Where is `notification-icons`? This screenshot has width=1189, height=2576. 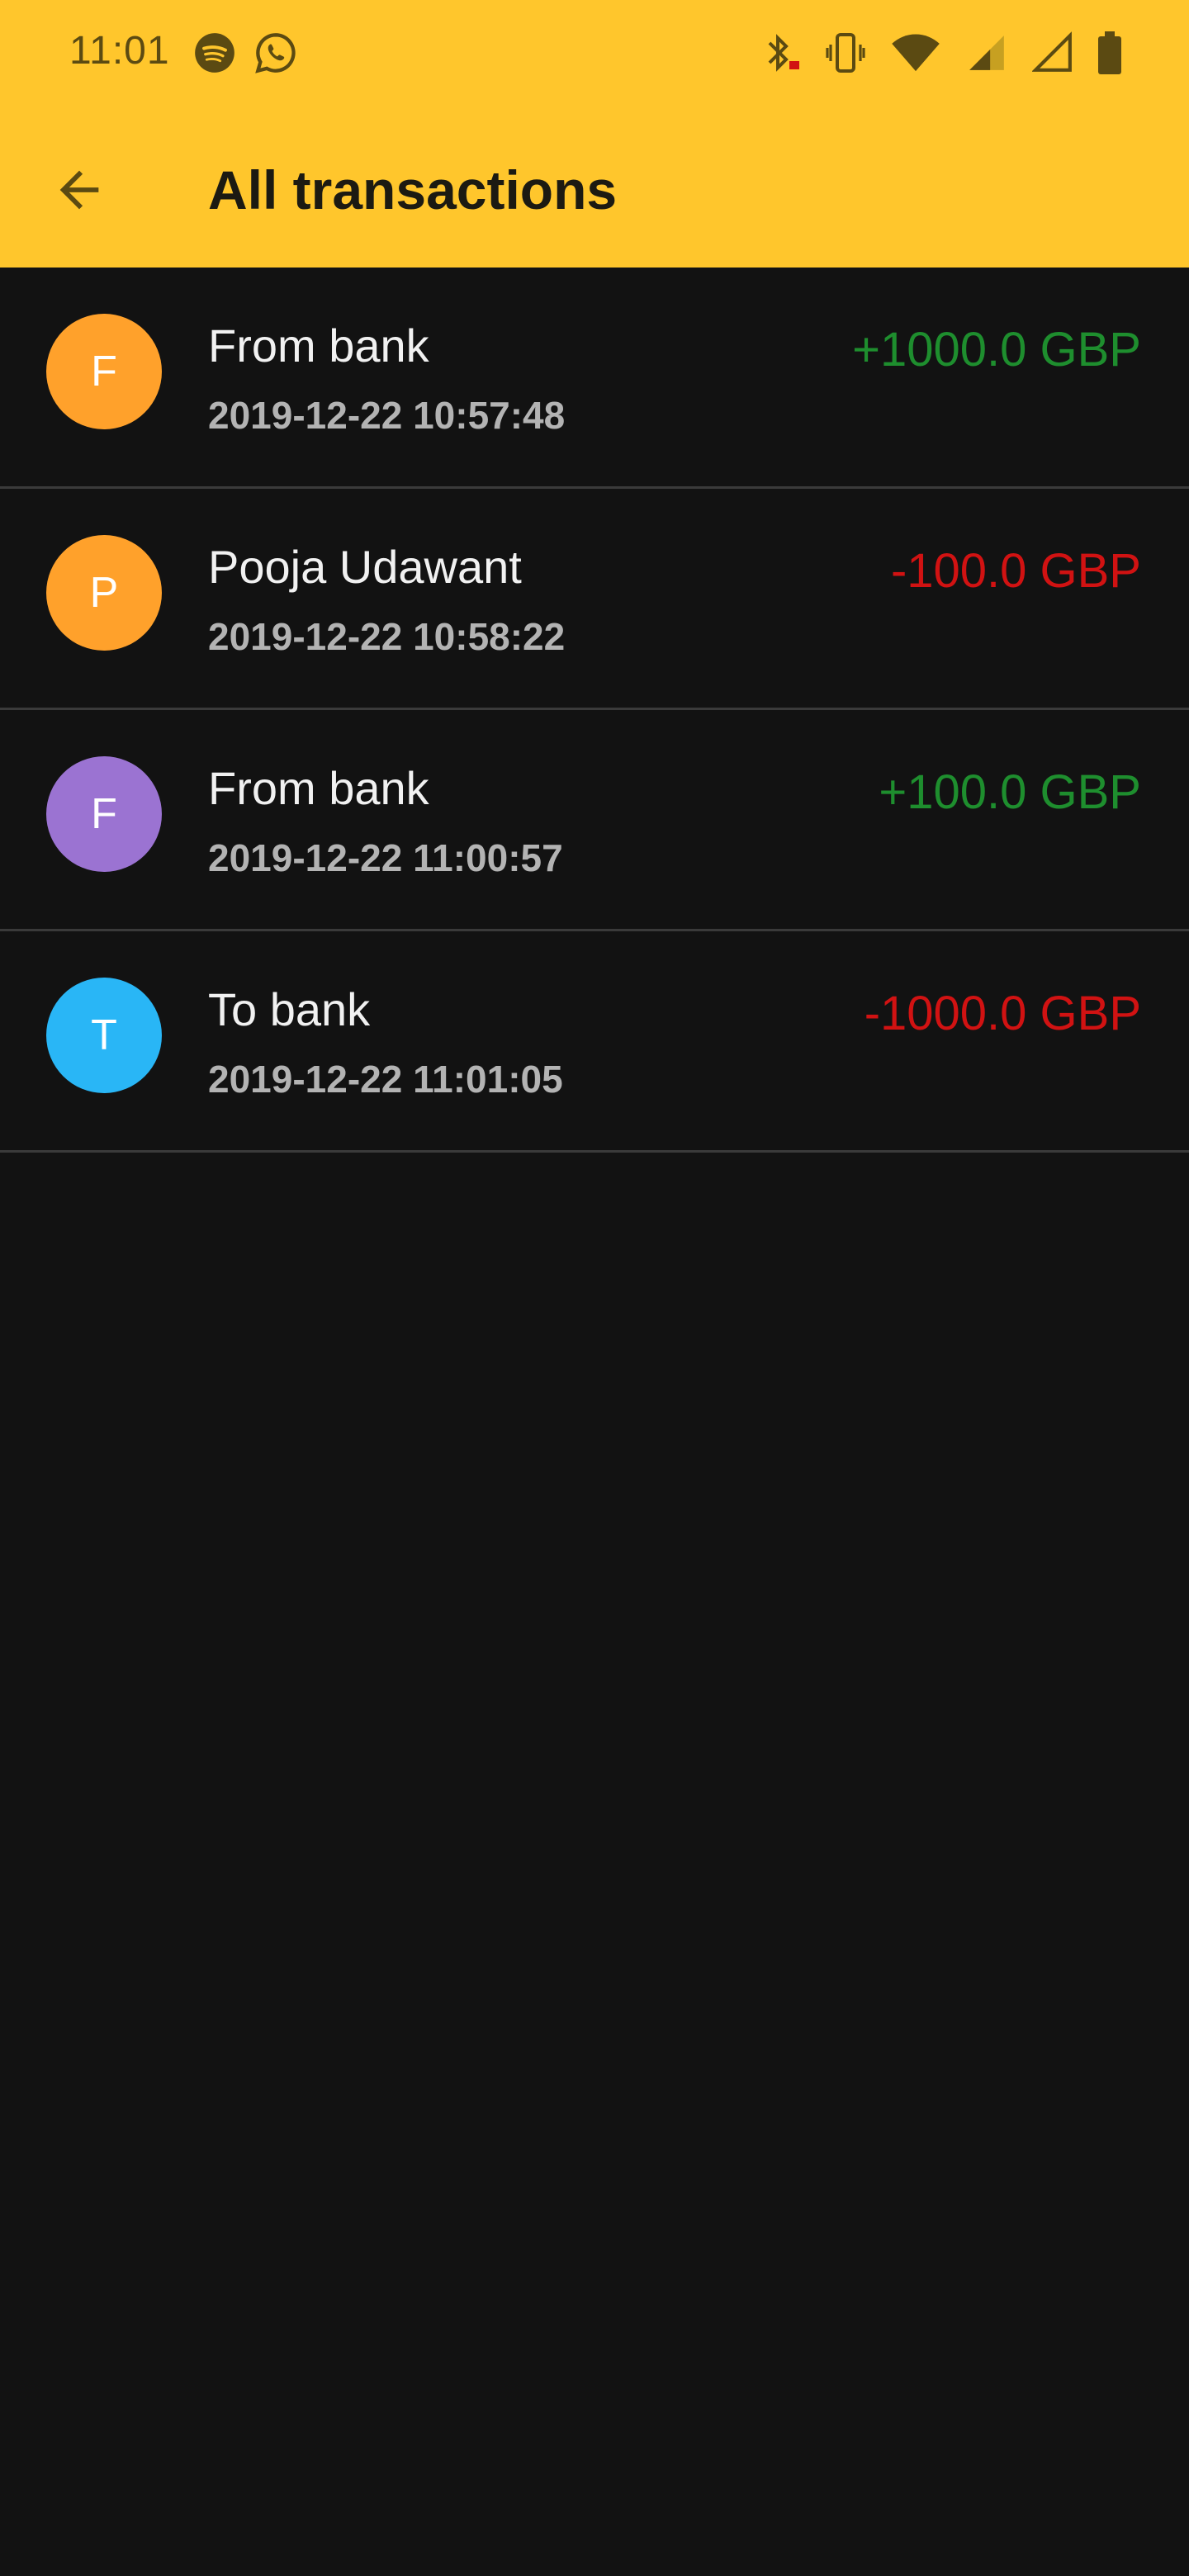 notification-icons is located at coordinates (245, 54).